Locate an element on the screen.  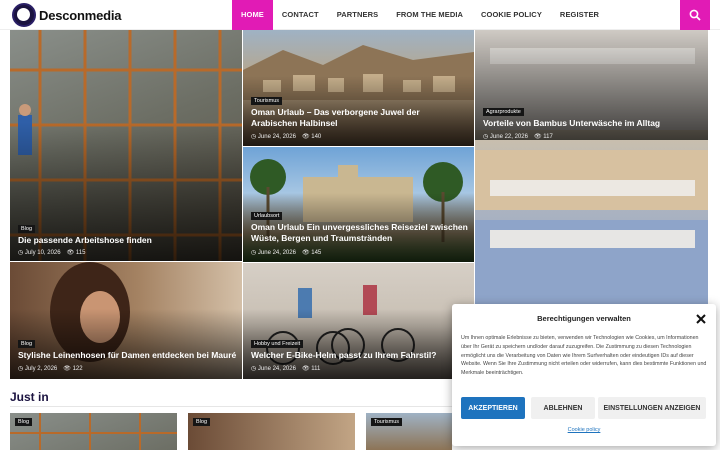
nav-item-from-the-media: FROM THE MEDIA is located at coordinates (429, 15).